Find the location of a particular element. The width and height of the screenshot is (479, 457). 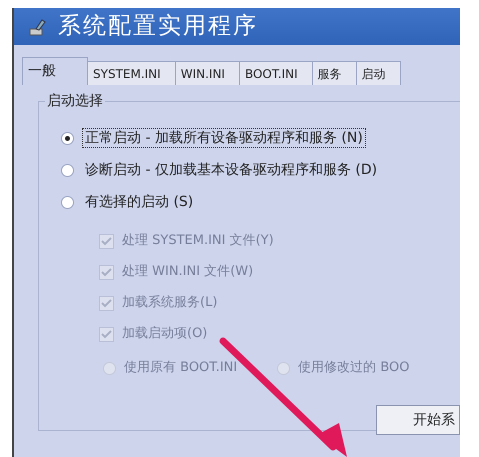

tab: 一般 is located at coordinates (55, 71).